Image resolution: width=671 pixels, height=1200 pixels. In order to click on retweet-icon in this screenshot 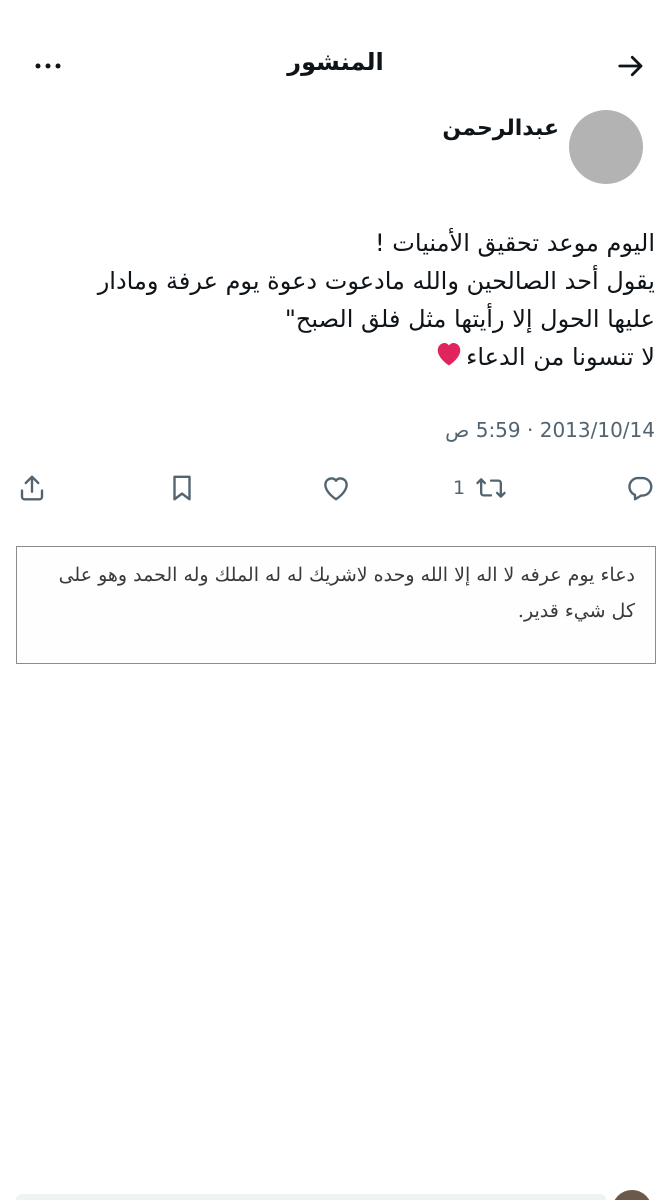, I will do `click(491, 488)`.